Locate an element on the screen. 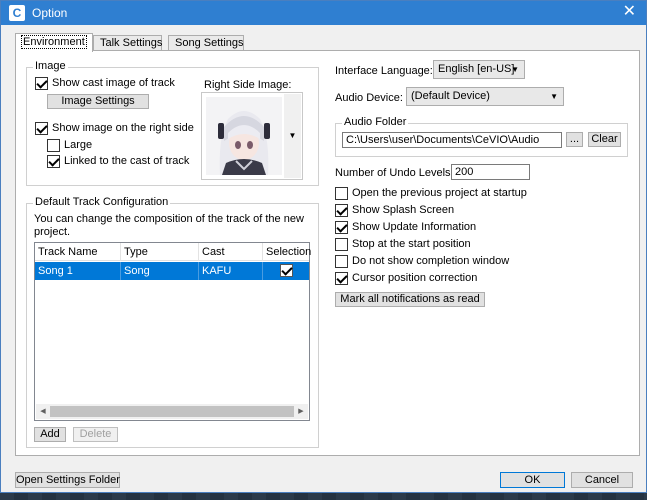 The image size is (647, 500). large-checkbox: Large is located at coordinates (69, 146).